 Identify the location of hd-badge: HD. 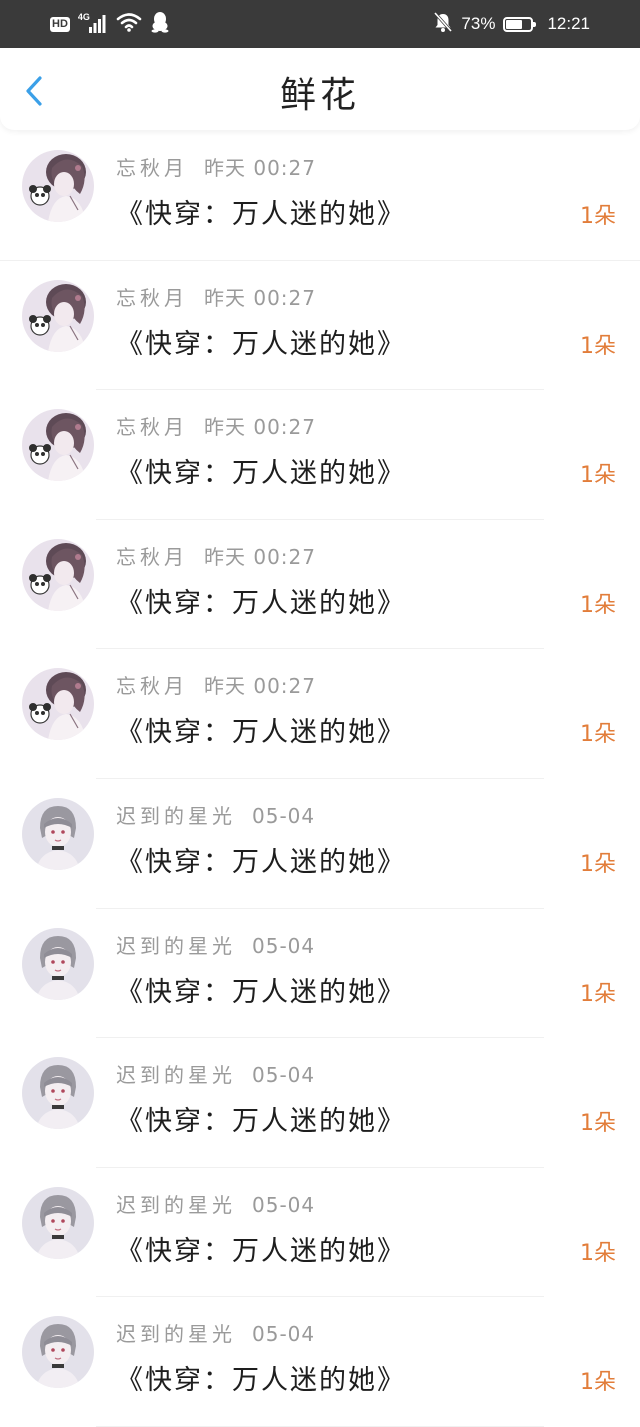
(60, 24).